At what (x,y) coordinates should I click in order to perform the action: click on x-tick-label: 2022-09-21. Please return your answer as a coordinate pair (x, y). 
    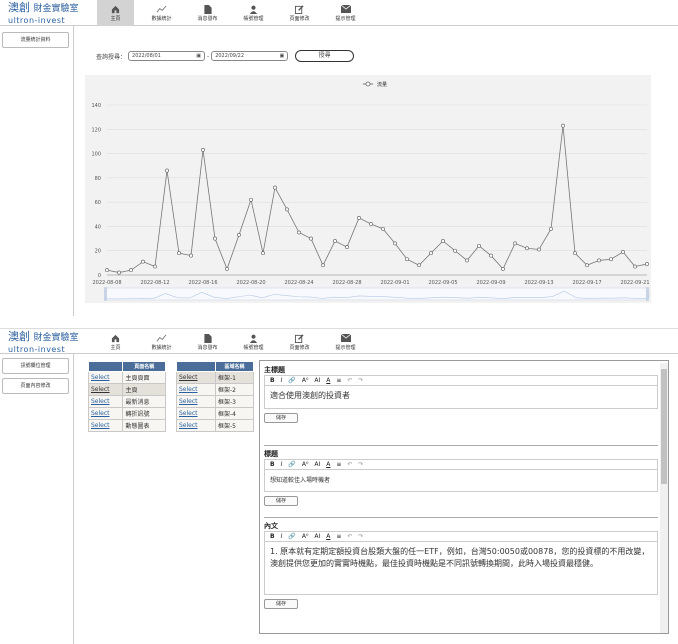
    Looking at the image, I should click on (634, 283).